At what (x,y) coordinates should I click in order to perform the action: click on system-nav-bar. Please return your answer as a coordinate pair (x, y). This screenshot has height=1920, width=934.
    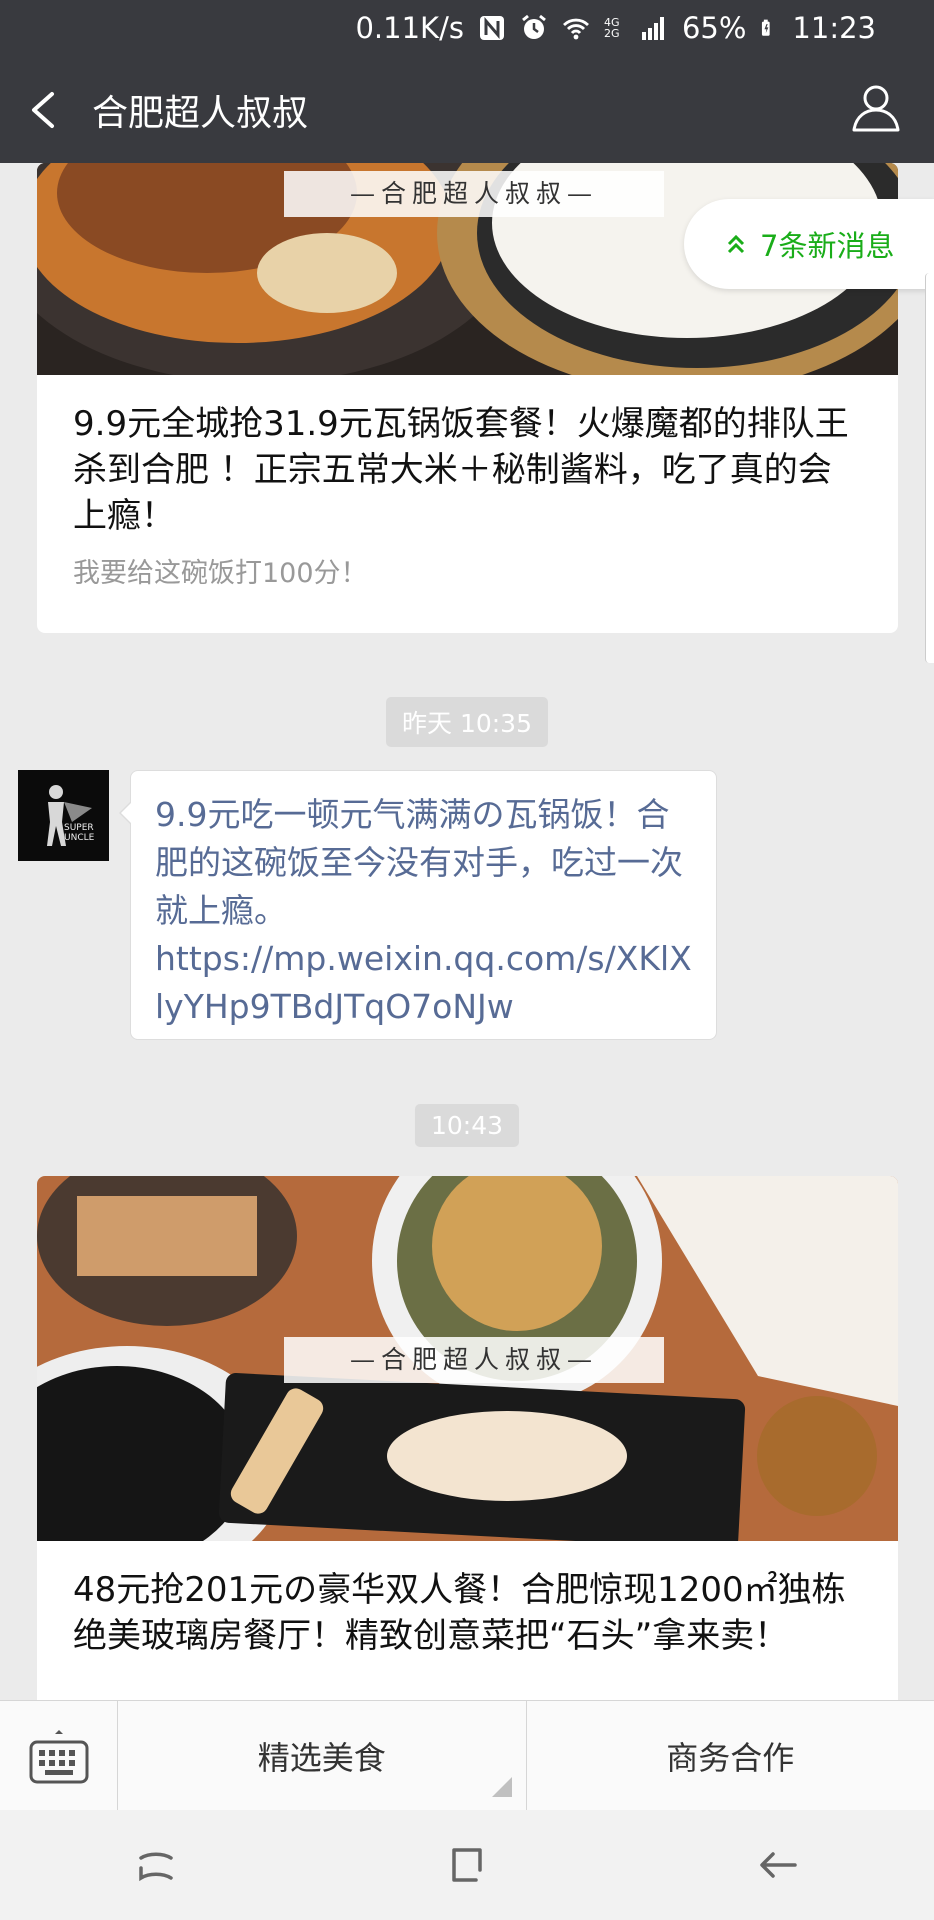
    Looking at the image, I should click on (467, 1865).